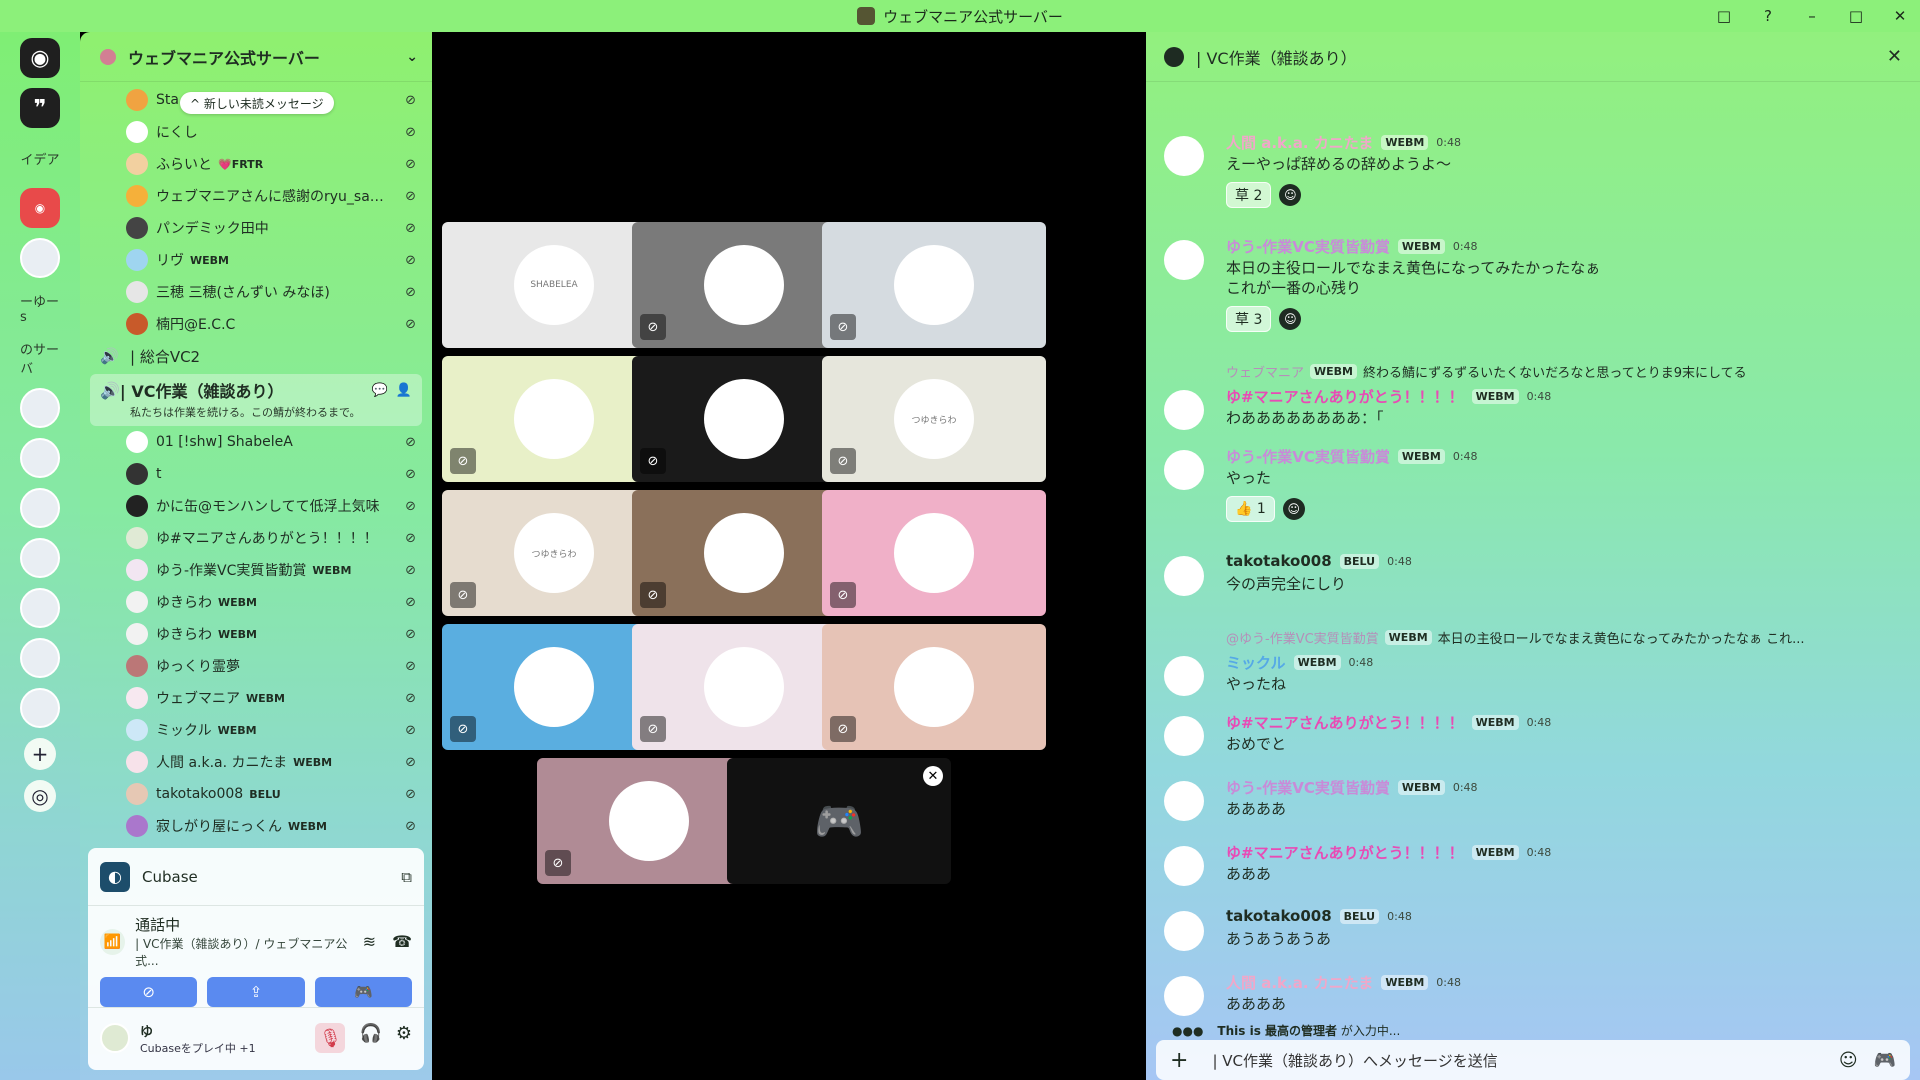 Image resolution: width=1920 pixels, height=1080 pixels. What do you see at coordinates (1256, 662) in the screenshot?
I see `message-author: ミックル` at bounding box center [1256, 662].